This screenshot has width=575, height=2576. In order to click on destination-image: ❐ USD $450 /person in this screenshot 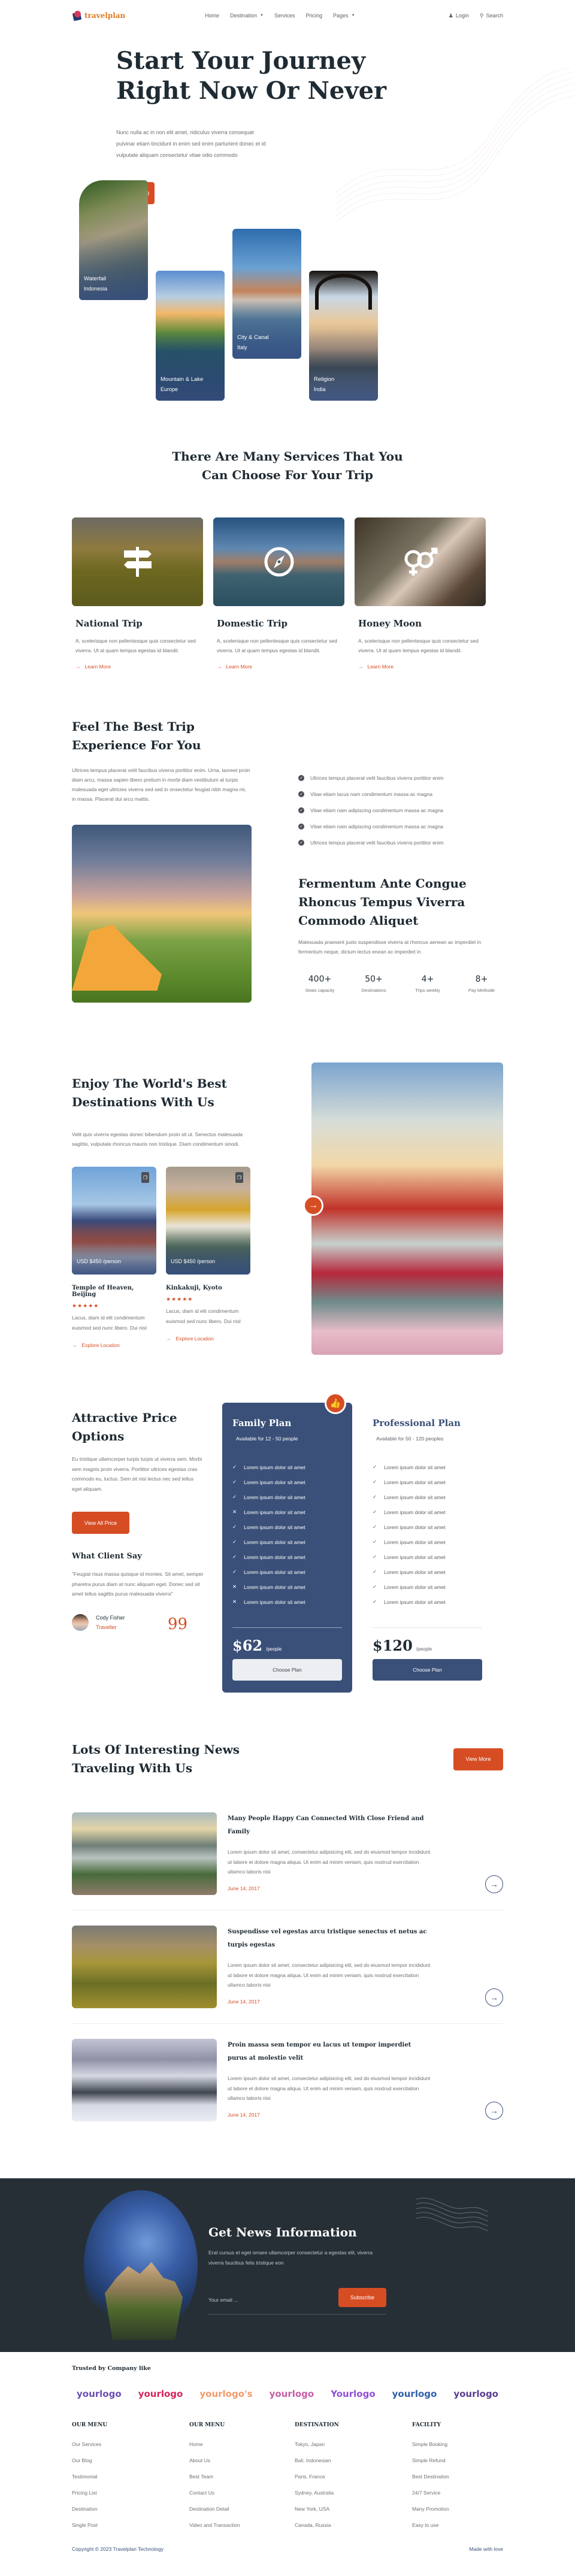, I will do `click(208, 1221)`.